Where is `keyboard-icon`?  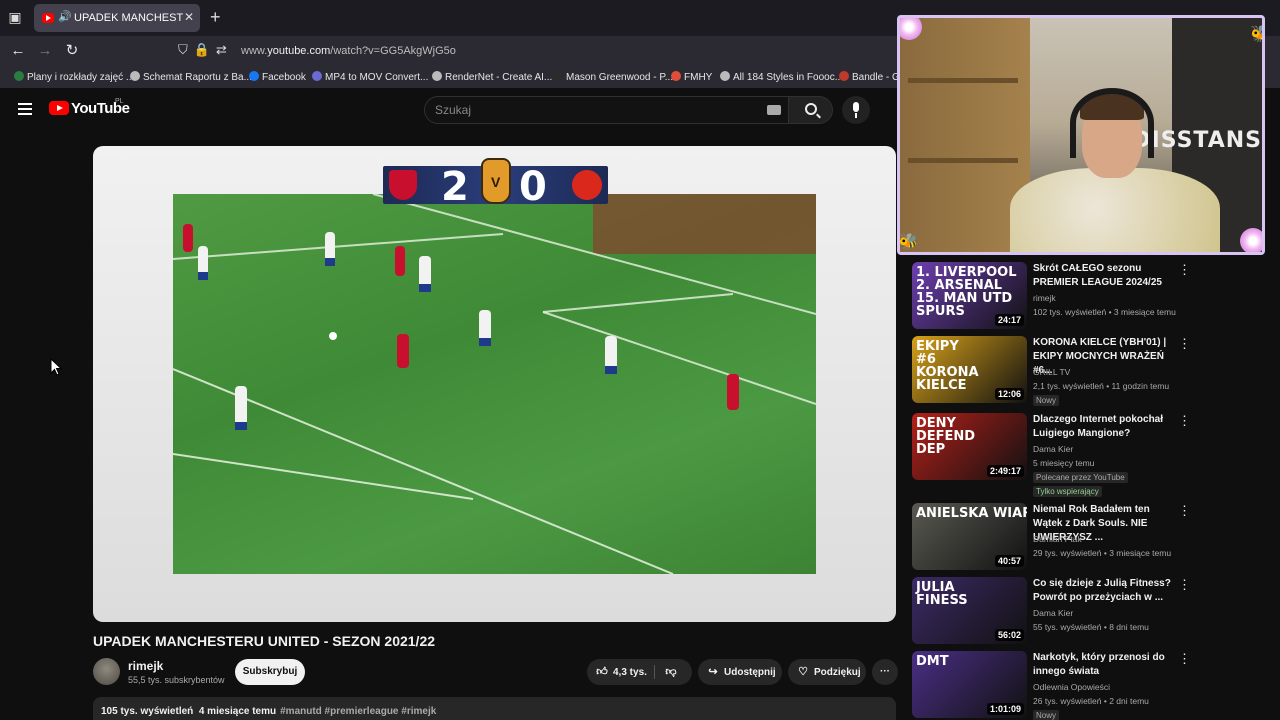
keyboard-icon is located at coordinates (774, 110).